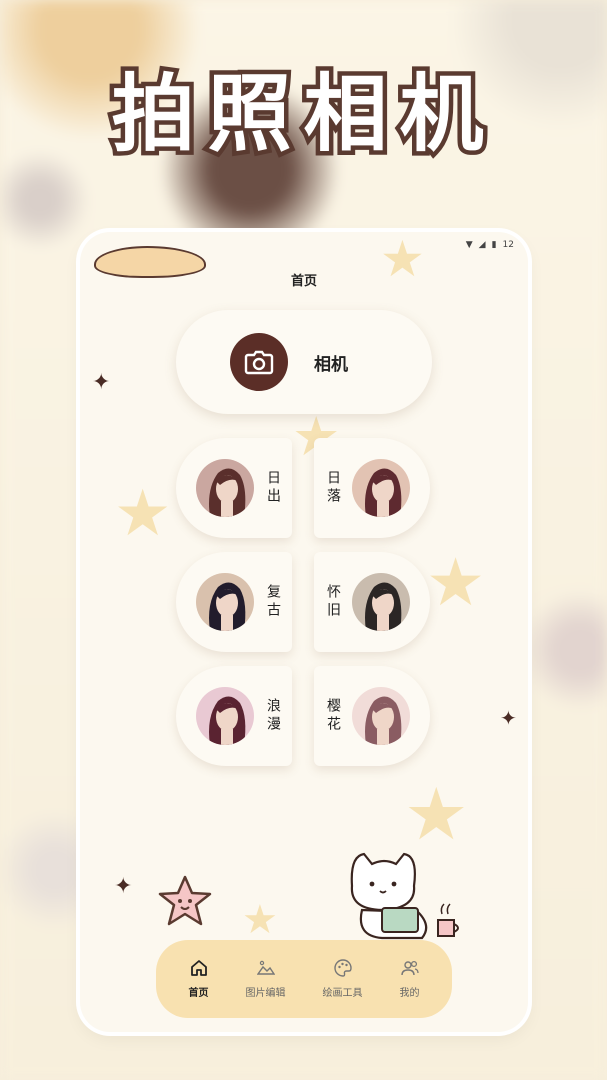 This screenshot has height=1080, width=607. What do you see at coordinates (185, 904) in the screenshot?
I see `smiling-star-sticker` at bounding box center [185, 904].